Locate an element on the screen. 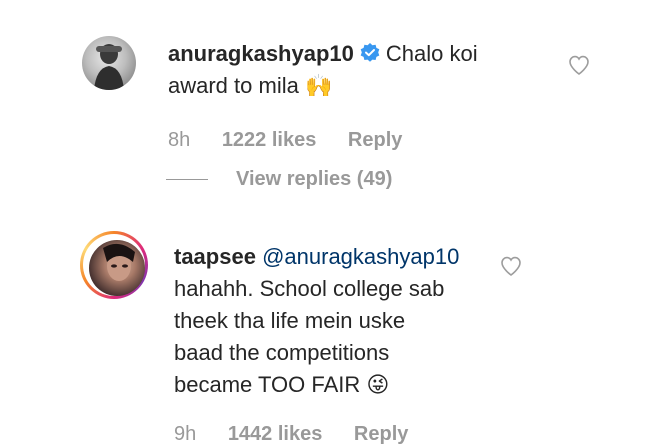 This screenshot has width=670, height=447. comment-username: taapsee is located at coordinates (215, 256).